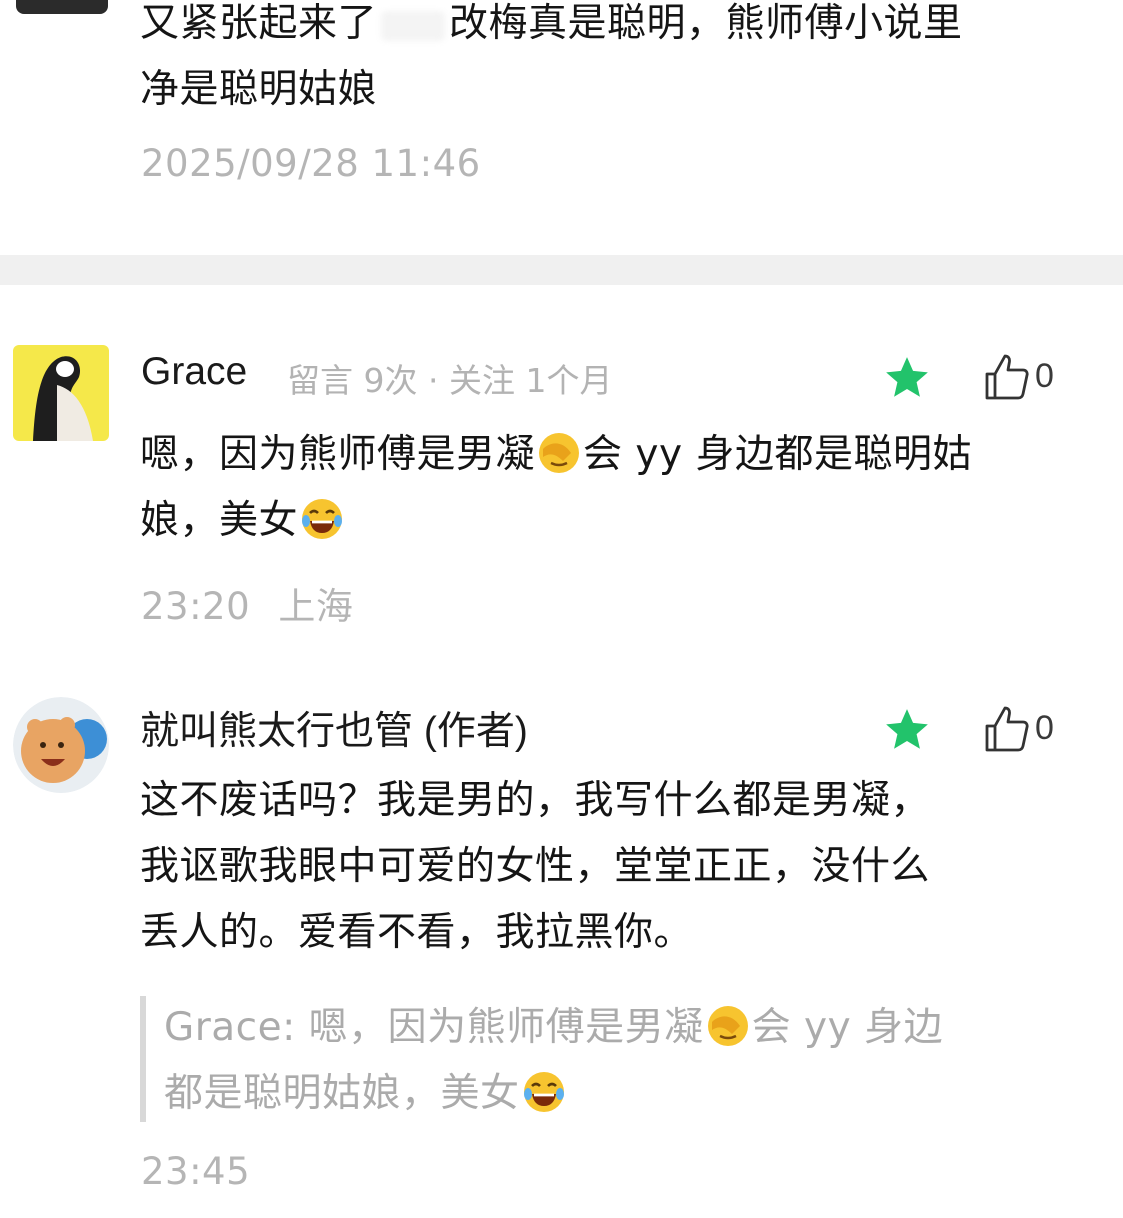 The image size is (1123, 1218). What do you see at coordinates (624, 1061) in the screenshot?
I see `quoted-comment: Grace: 嗯，因为熊师傅是男凝会 yy 身边 都是聪明姑娘，美女` at bounding box center [624, 1061].